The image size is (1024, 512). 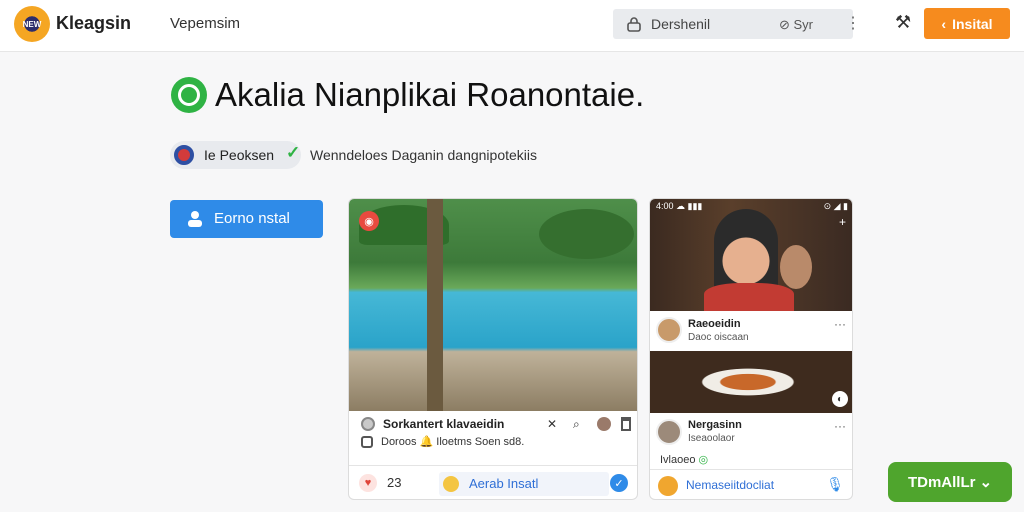 I want to click on status-bar-right: ⊙ ◢ ▮, so click(x=835, y=206).